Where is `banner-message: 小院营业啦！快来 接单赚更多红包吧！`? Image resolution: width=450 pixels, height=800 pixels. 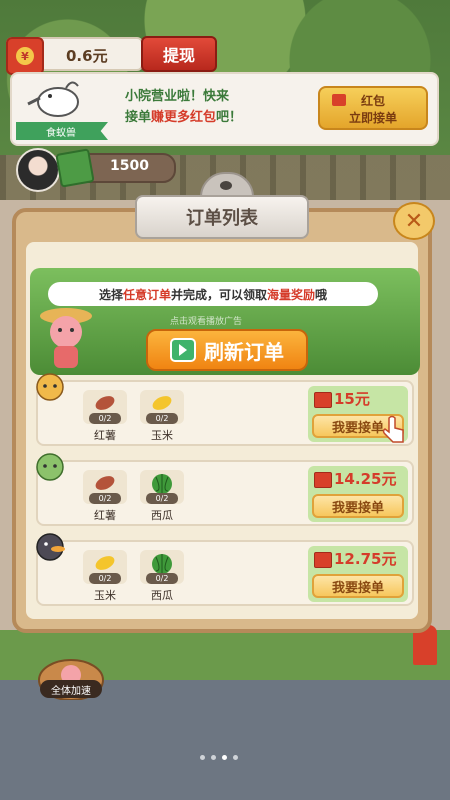
banner-message: 小院营业啦！快来 接单赚更多红包吧！ is located at coordinates (183, 107).